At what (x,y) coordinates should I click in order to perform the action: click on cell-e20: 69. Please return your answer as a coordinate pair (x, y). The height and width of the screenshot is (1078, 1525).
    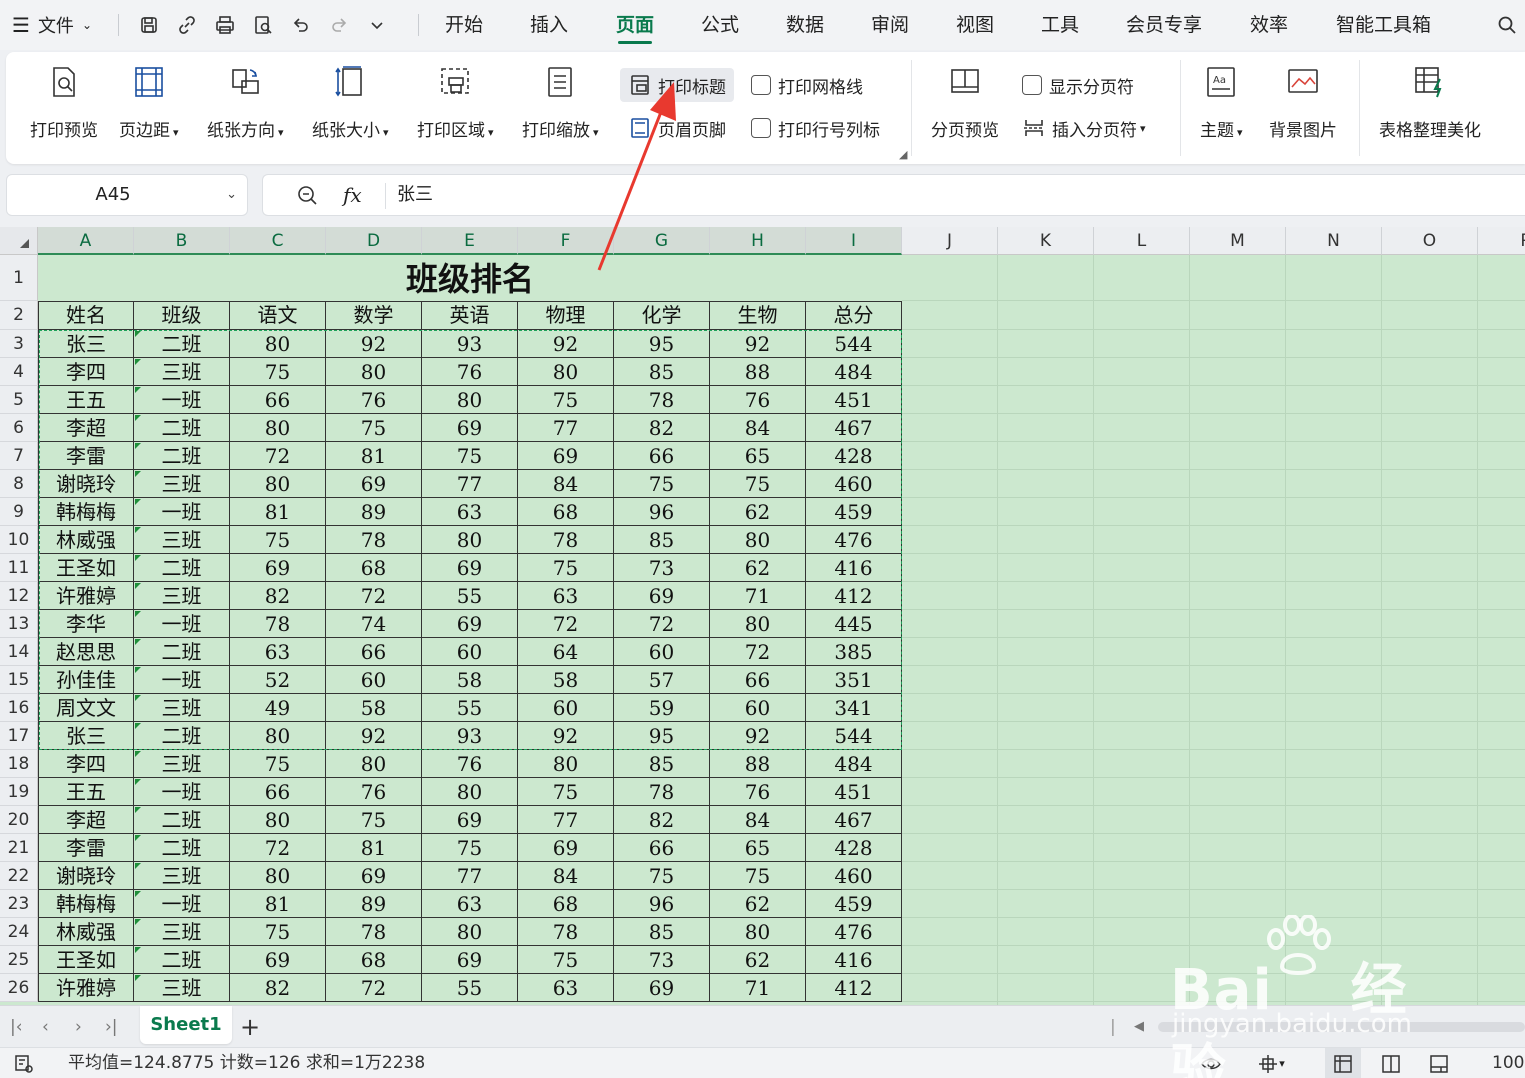
    Looking at the image, I should click on (470, 820).